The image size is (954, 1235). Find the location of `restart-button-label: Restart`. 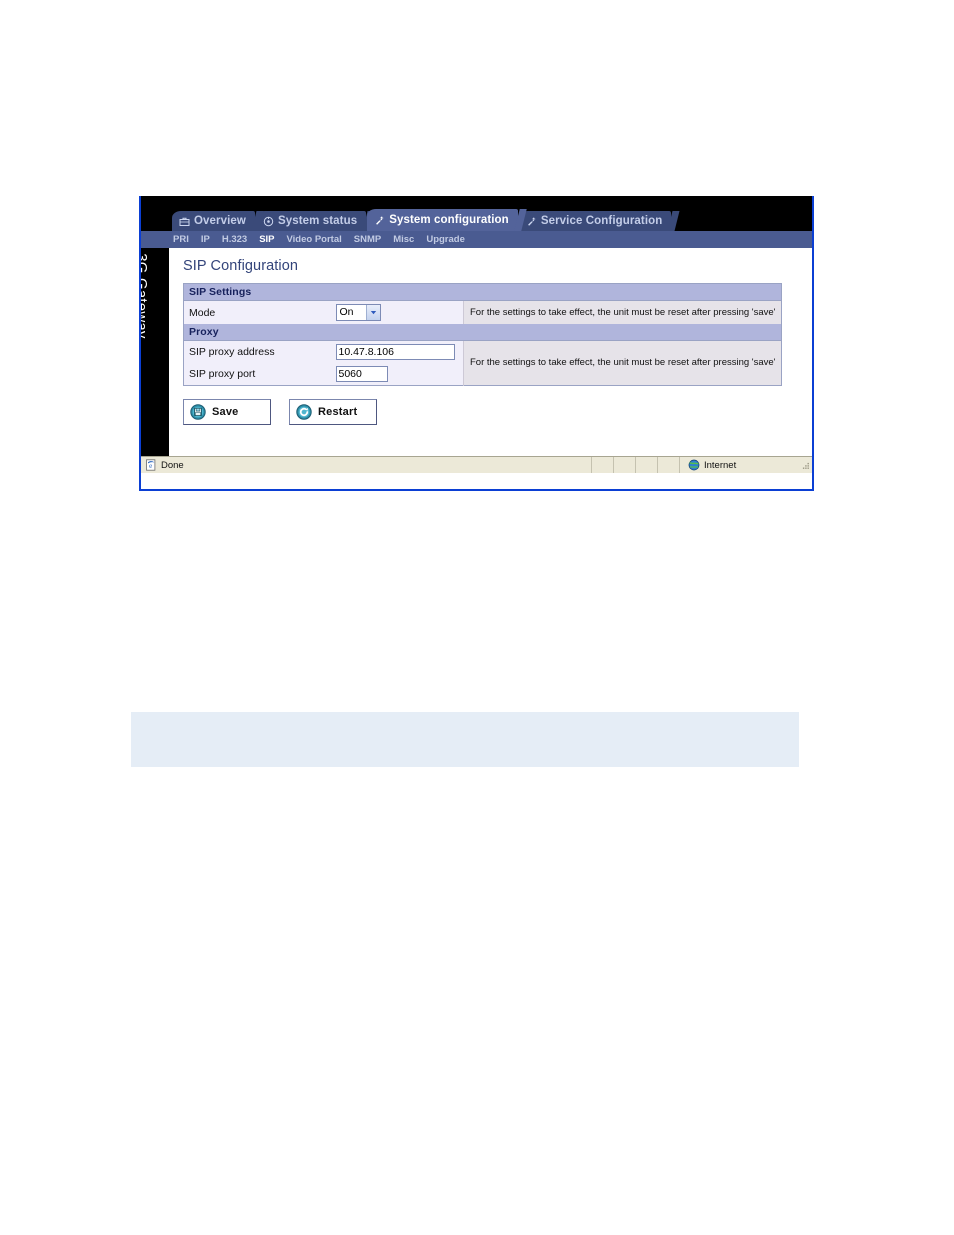

restart-button-label: Restart is located at coordinates (338, 412).